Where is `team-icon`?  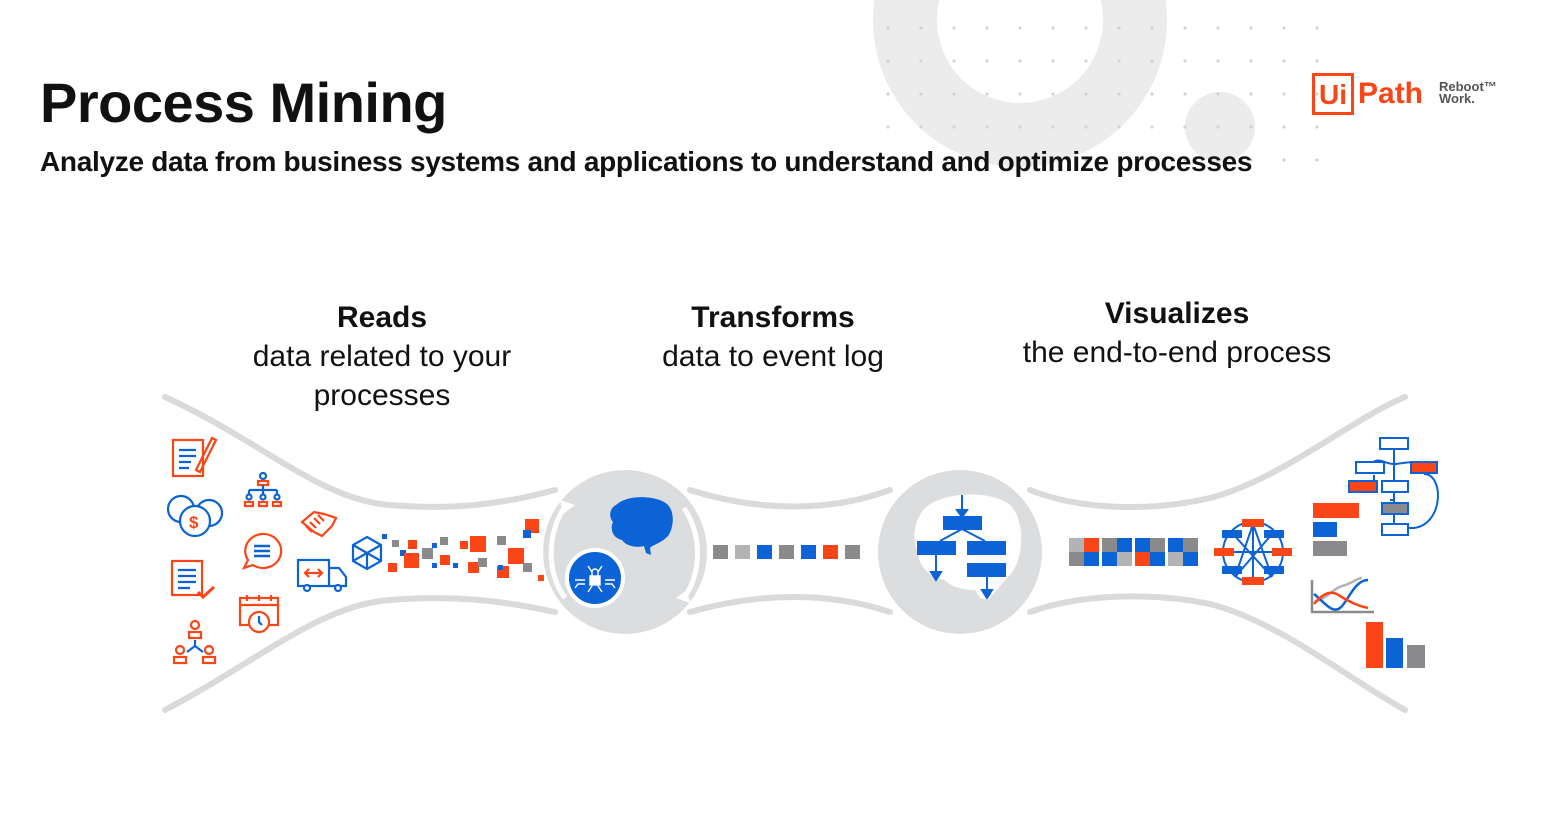 team-icon is located at coordinates (194, 642).